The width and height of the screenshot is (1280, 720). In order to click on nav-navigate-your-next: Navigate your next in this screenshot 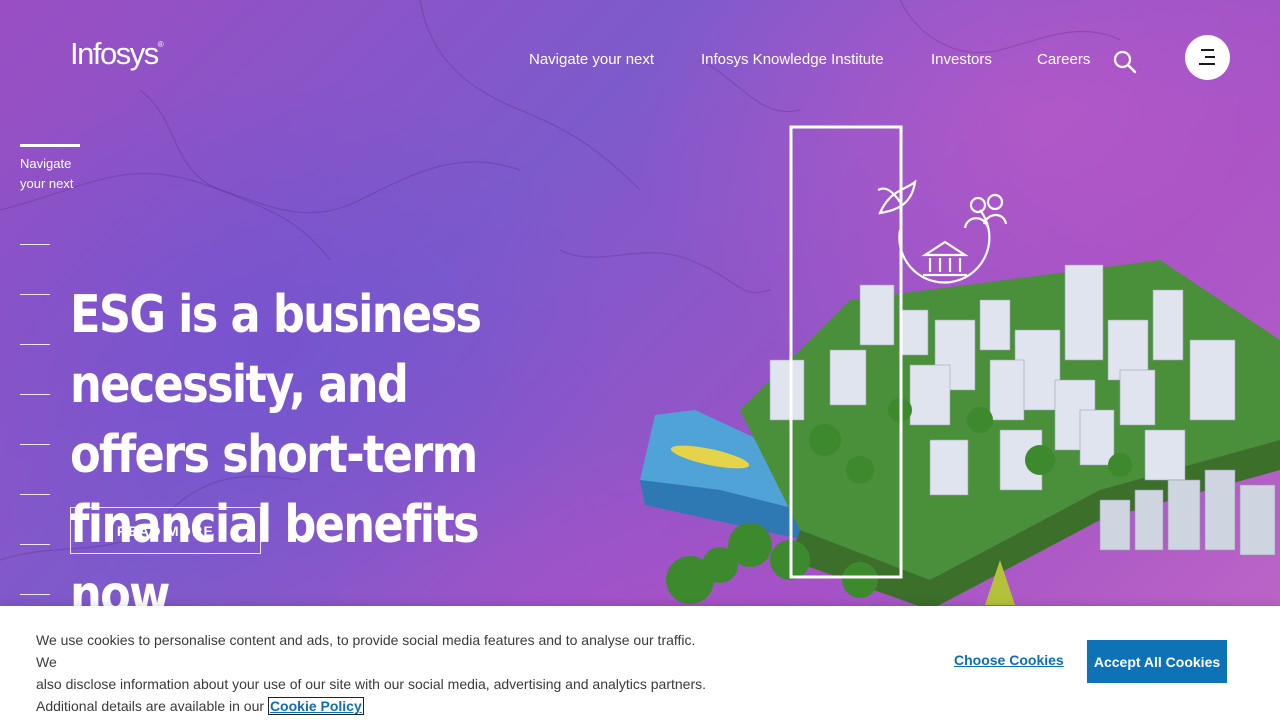, I will do `click(591, 59)`.